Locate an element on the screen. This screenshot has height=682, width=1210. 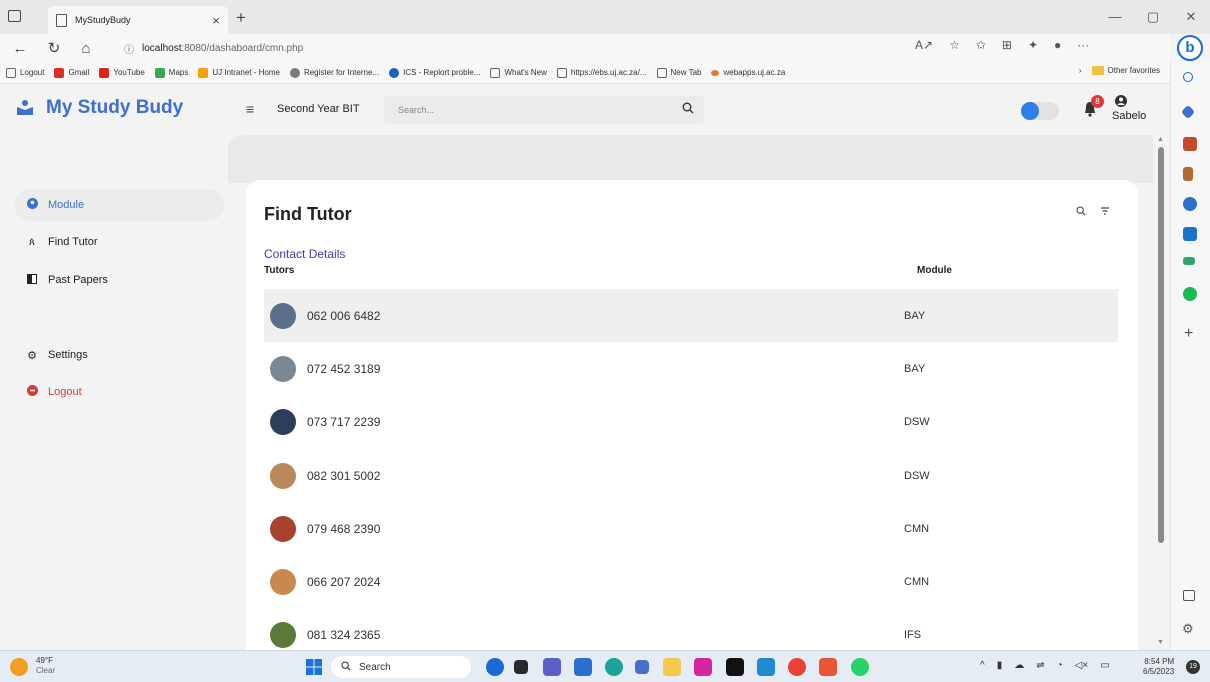
favorite-new-tab: New Tab is located at coordinates (678, 72).